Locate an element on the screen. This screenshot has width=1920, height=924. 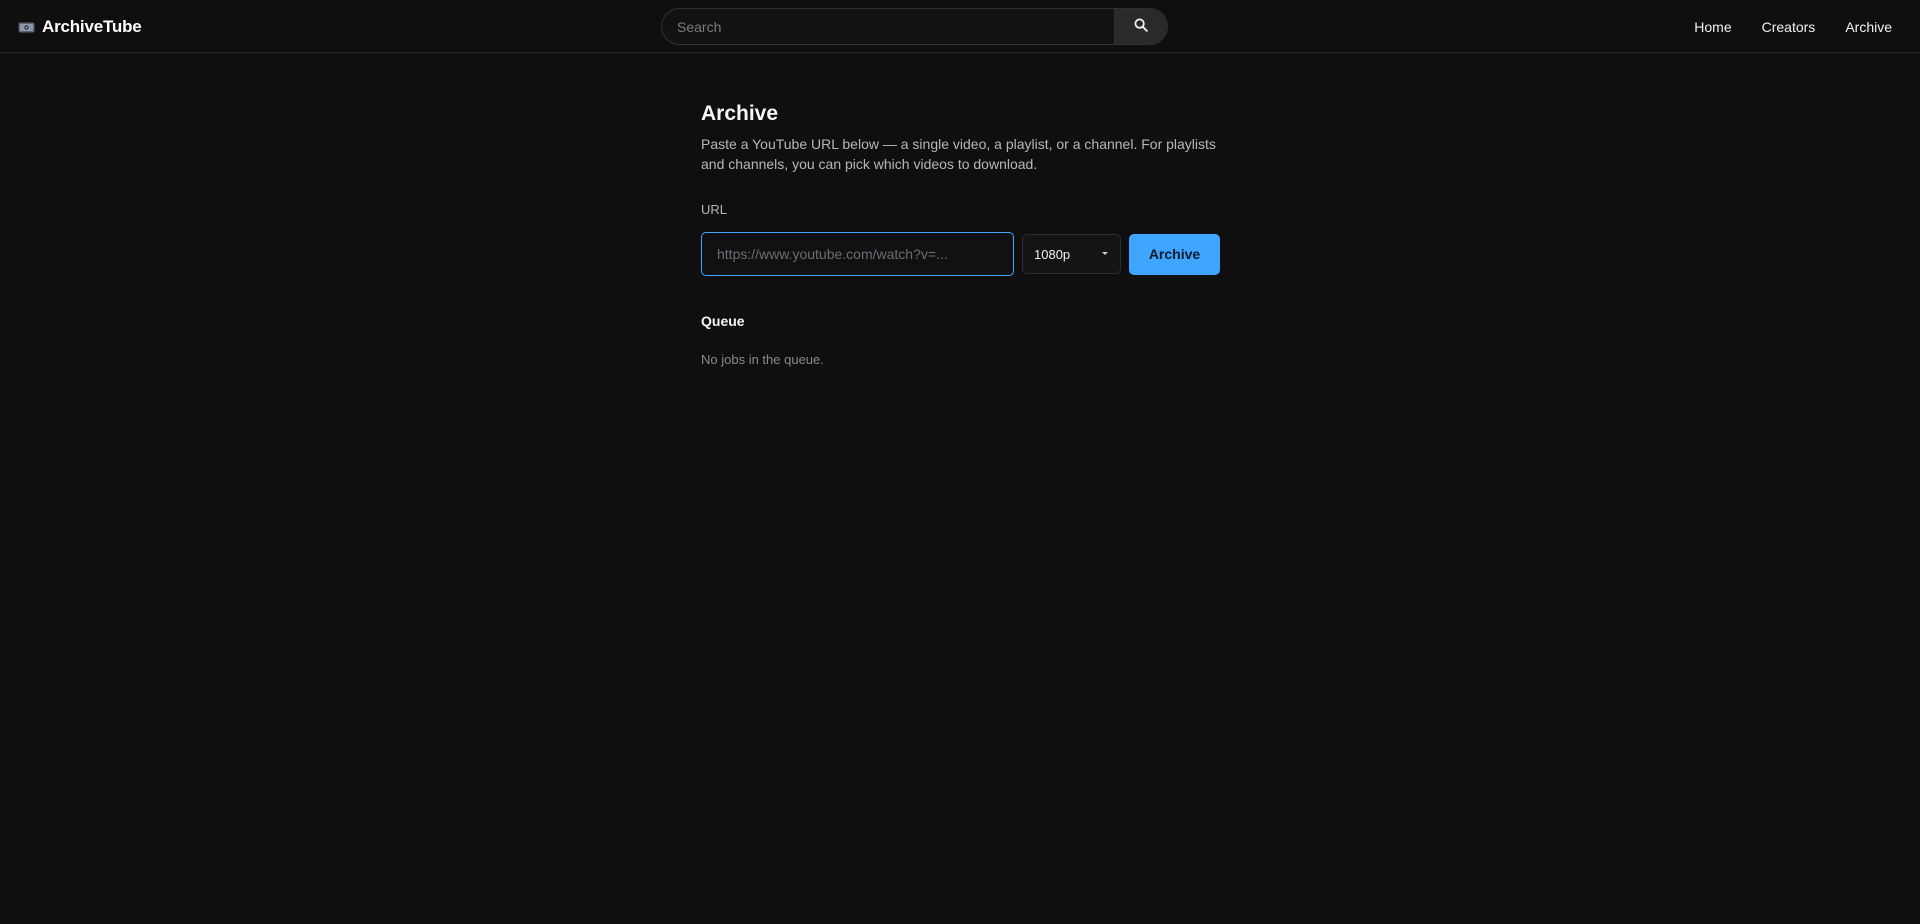
chevron-down-icon is located at coordinates (1105, 253).